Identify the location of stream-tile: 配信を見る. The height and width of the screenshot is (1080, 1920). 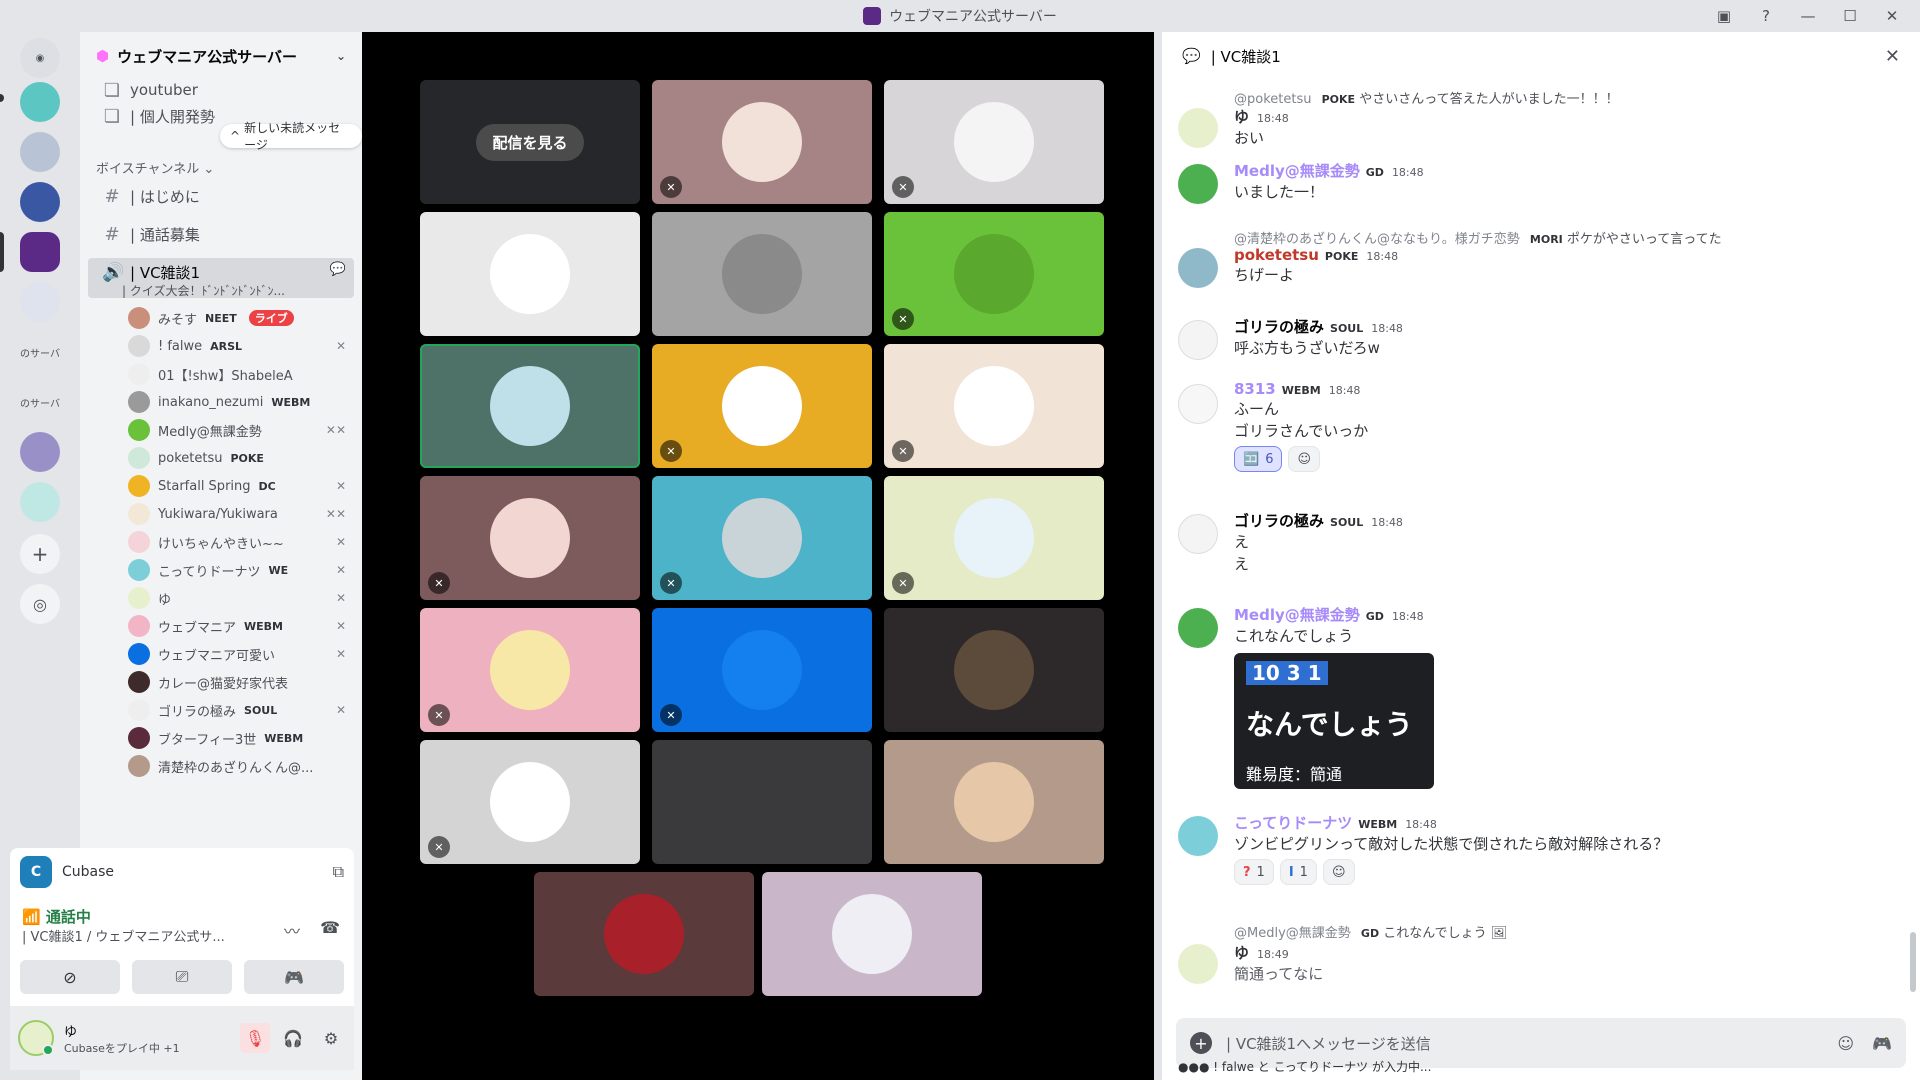
(530, 142).